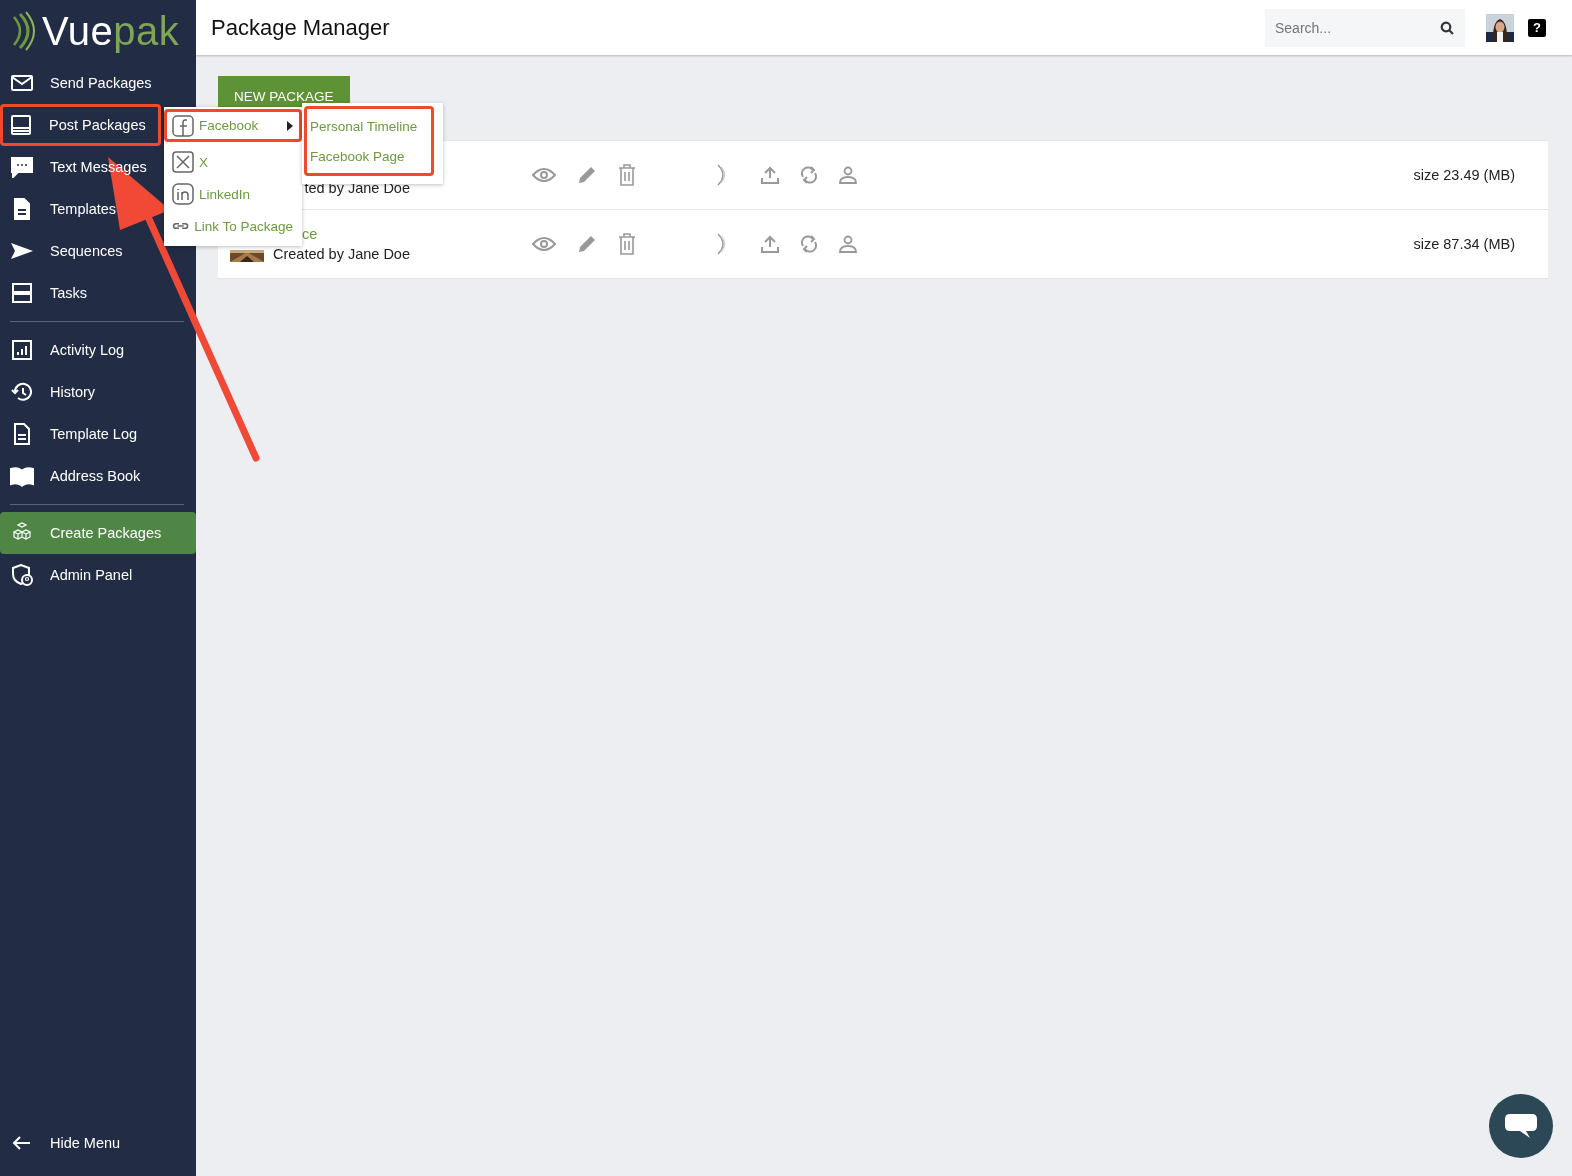 This screenshot has width=1572, height=1176. Describe the element at coordinates (183, 125) in the screenshot. I see `facebook-icon` at that location.